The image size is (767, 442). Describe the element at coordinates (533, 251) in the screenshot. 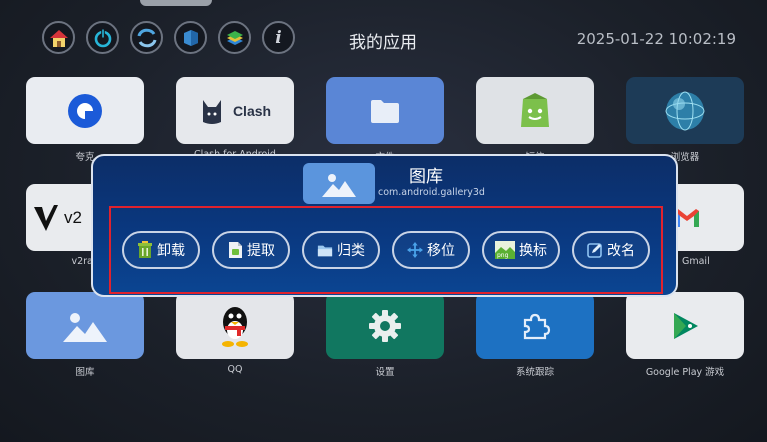

I see `change-icon-label: 换标` at that location.